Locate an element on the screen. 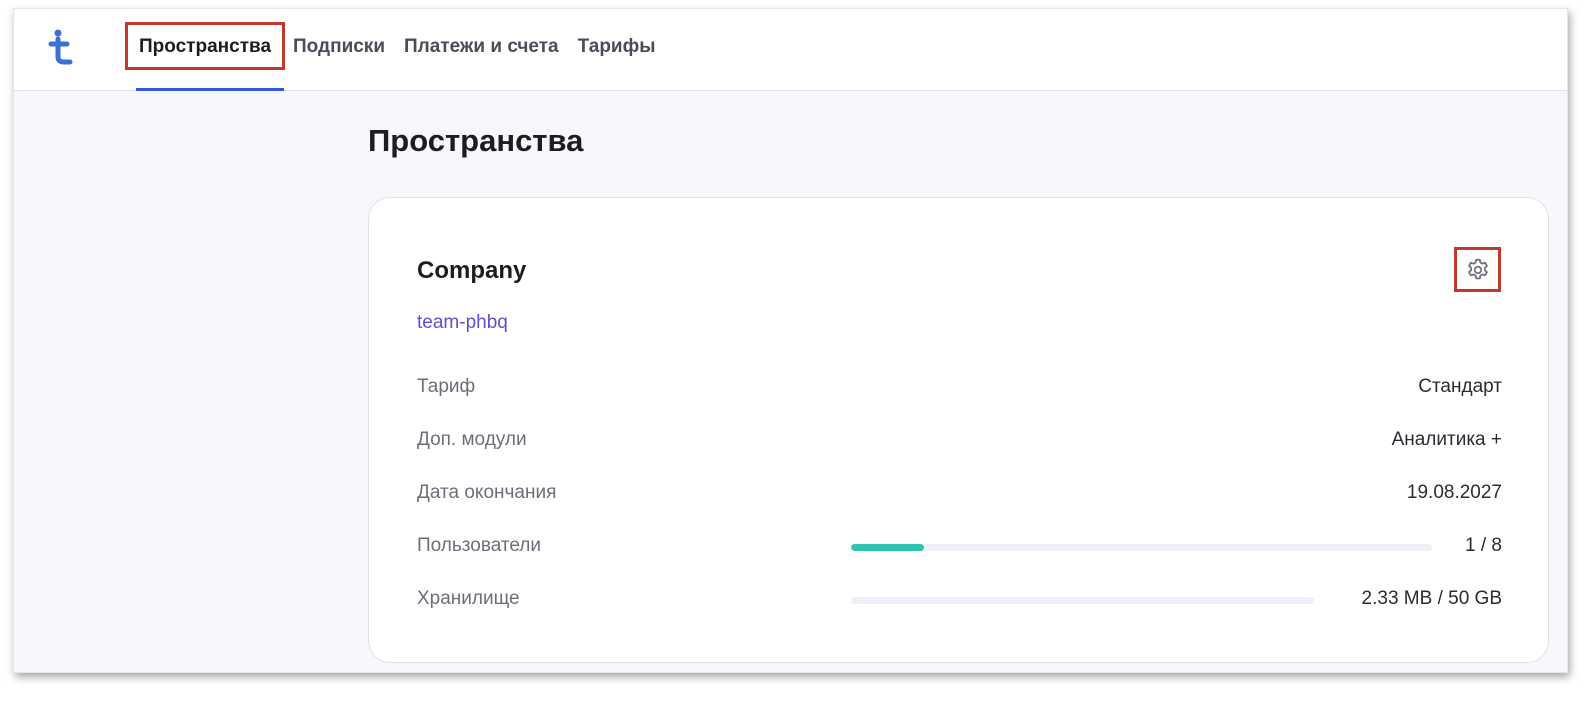 This screenshot has height=702, width=1592. t-logo-icon is located at coordinates (61, 47).